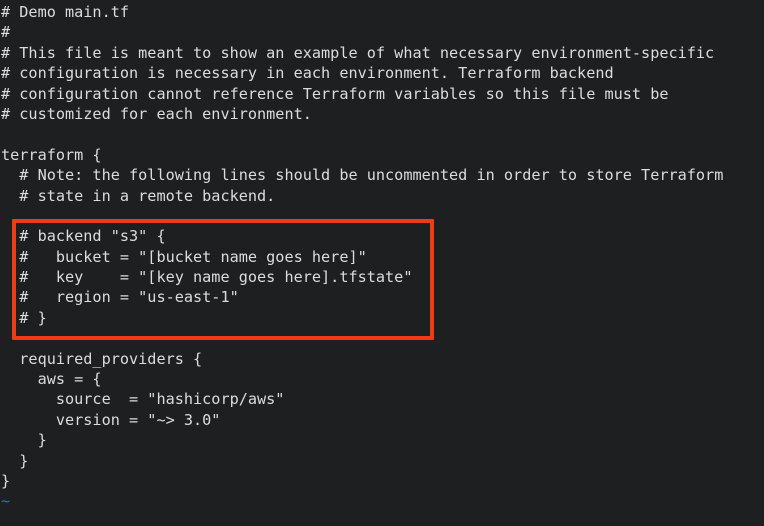  Describe the element at coordinates (6, 501) in the screenshot. I see `empty-buffer-marker: ~` at that location.